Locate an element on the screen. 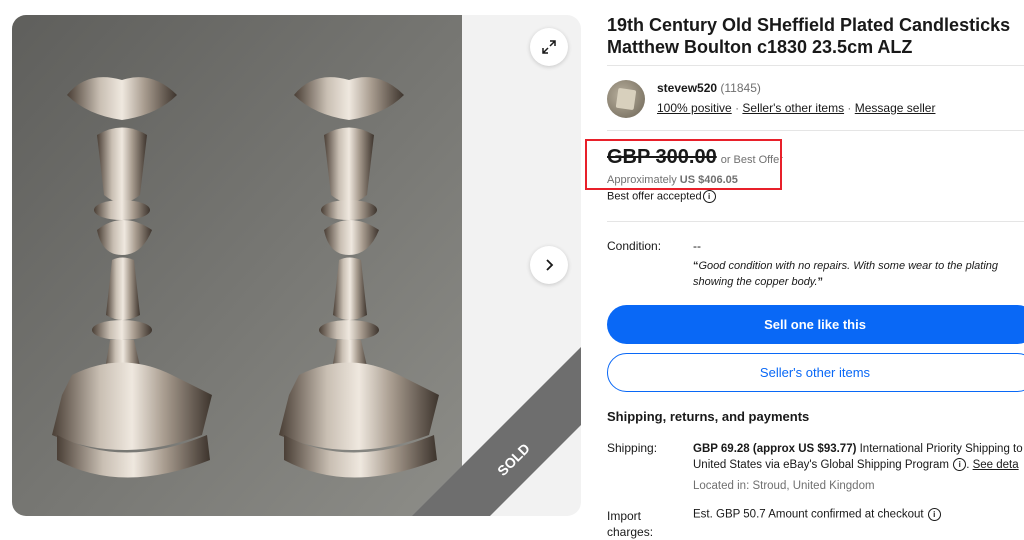  message-seller-link: Message seller is located at coordinates (895, 108).